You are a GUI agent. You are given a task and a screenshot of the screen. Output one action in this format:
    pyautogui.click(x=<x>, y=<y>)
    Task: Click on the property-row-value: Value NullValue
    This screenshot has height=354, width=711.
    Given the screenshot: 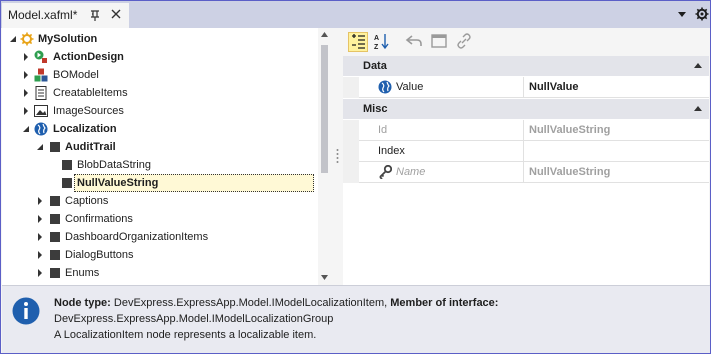 What is the action you would take?
    pyautogui.click(x=526, y=87)
    